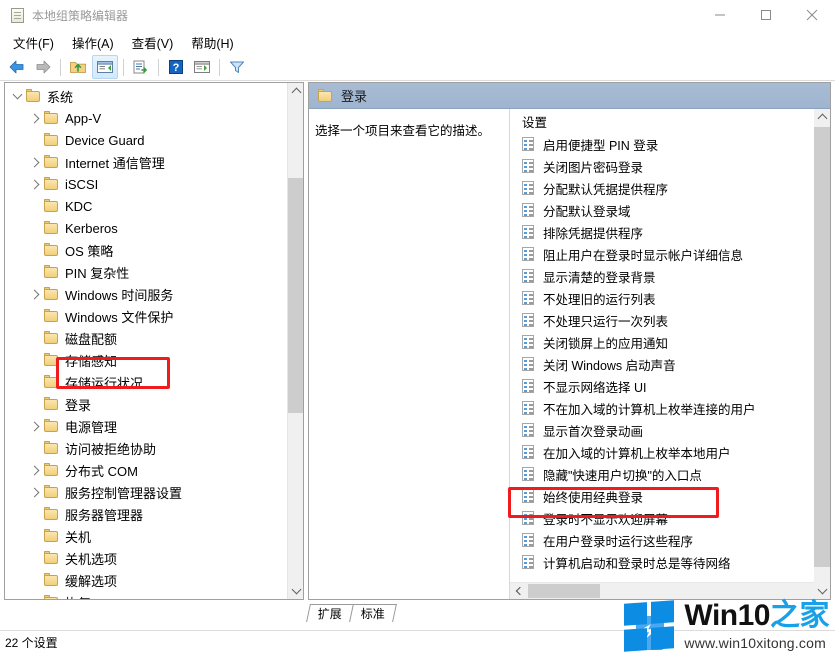  I want to click on maximize-button, so click(766, 15).